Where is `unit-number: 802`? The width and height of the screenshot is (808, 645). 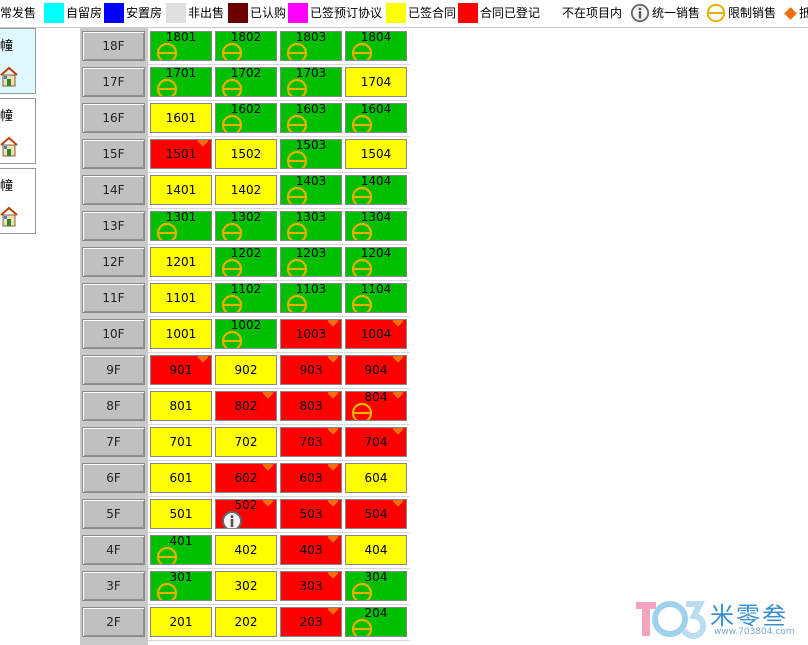 unit-number: 802 is located at coordinates (246, 406).